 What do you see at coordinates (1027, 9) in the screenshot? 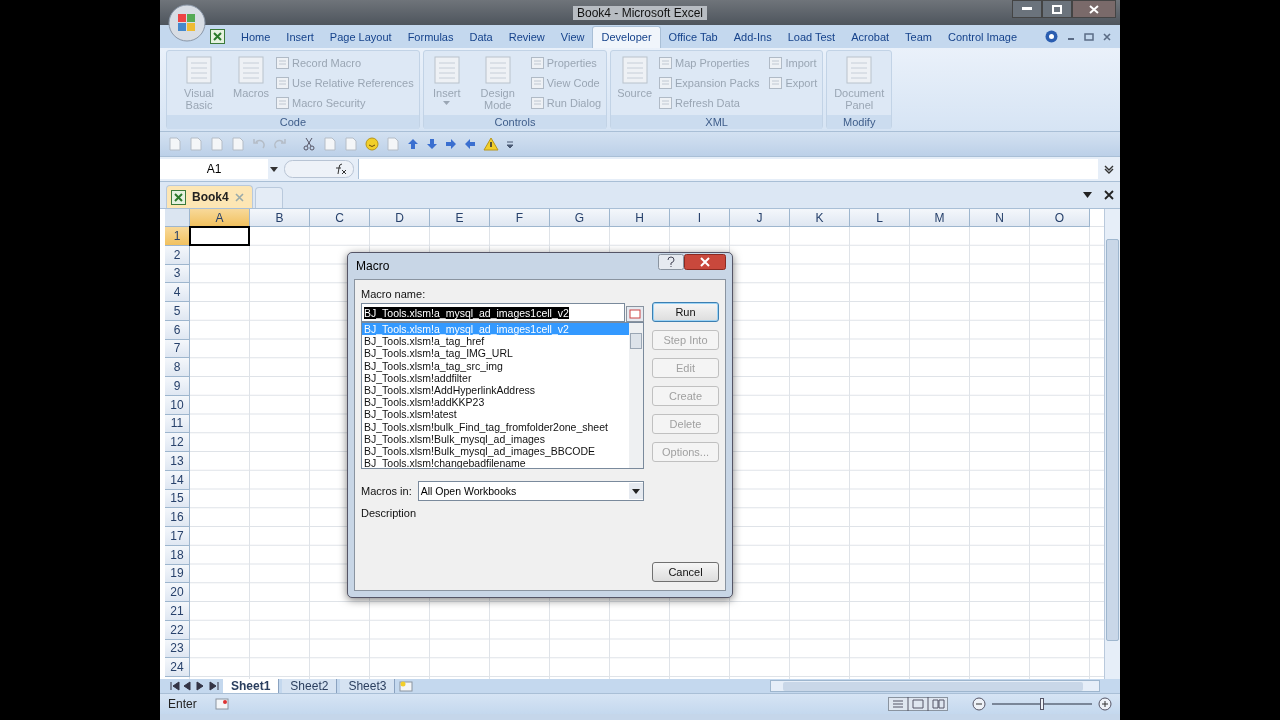
I see `minimize-button` at bounding box center [1027, 9].